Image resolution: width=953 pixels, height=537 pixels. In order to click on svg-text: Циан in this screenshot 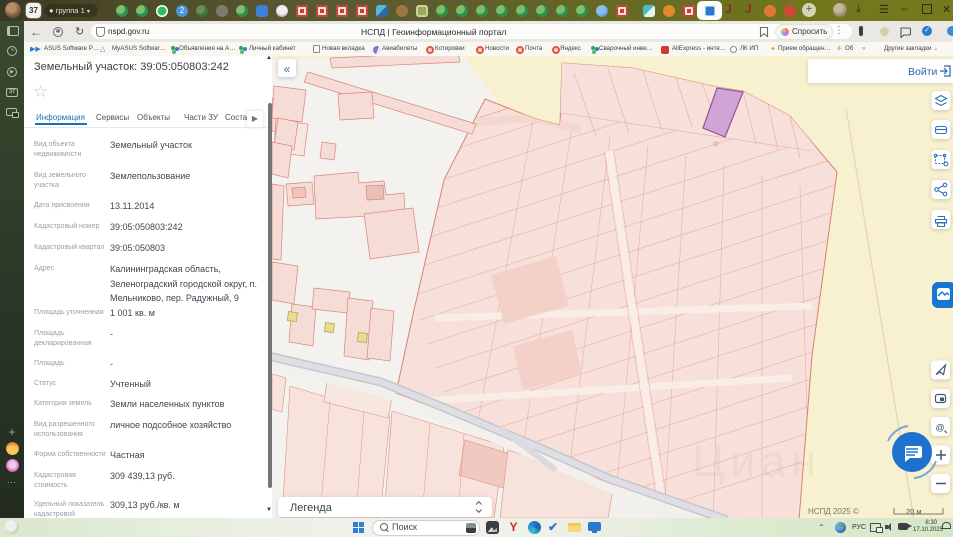, I will do `click(757, 461)`.